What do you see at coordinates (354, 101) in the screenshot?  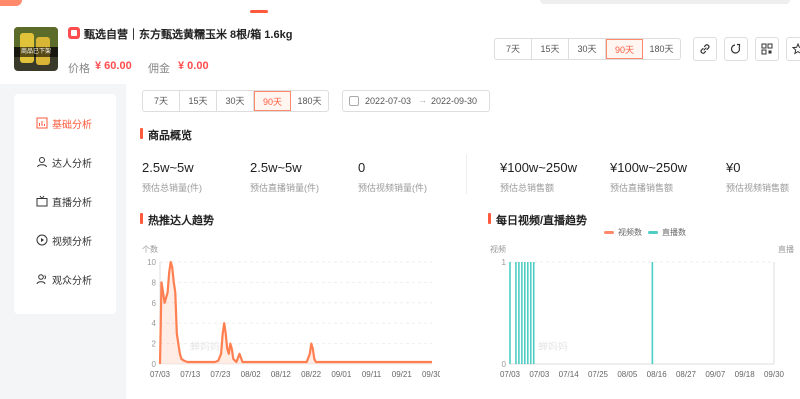 I see `calendar-icon` at bounding box center [354, 101].